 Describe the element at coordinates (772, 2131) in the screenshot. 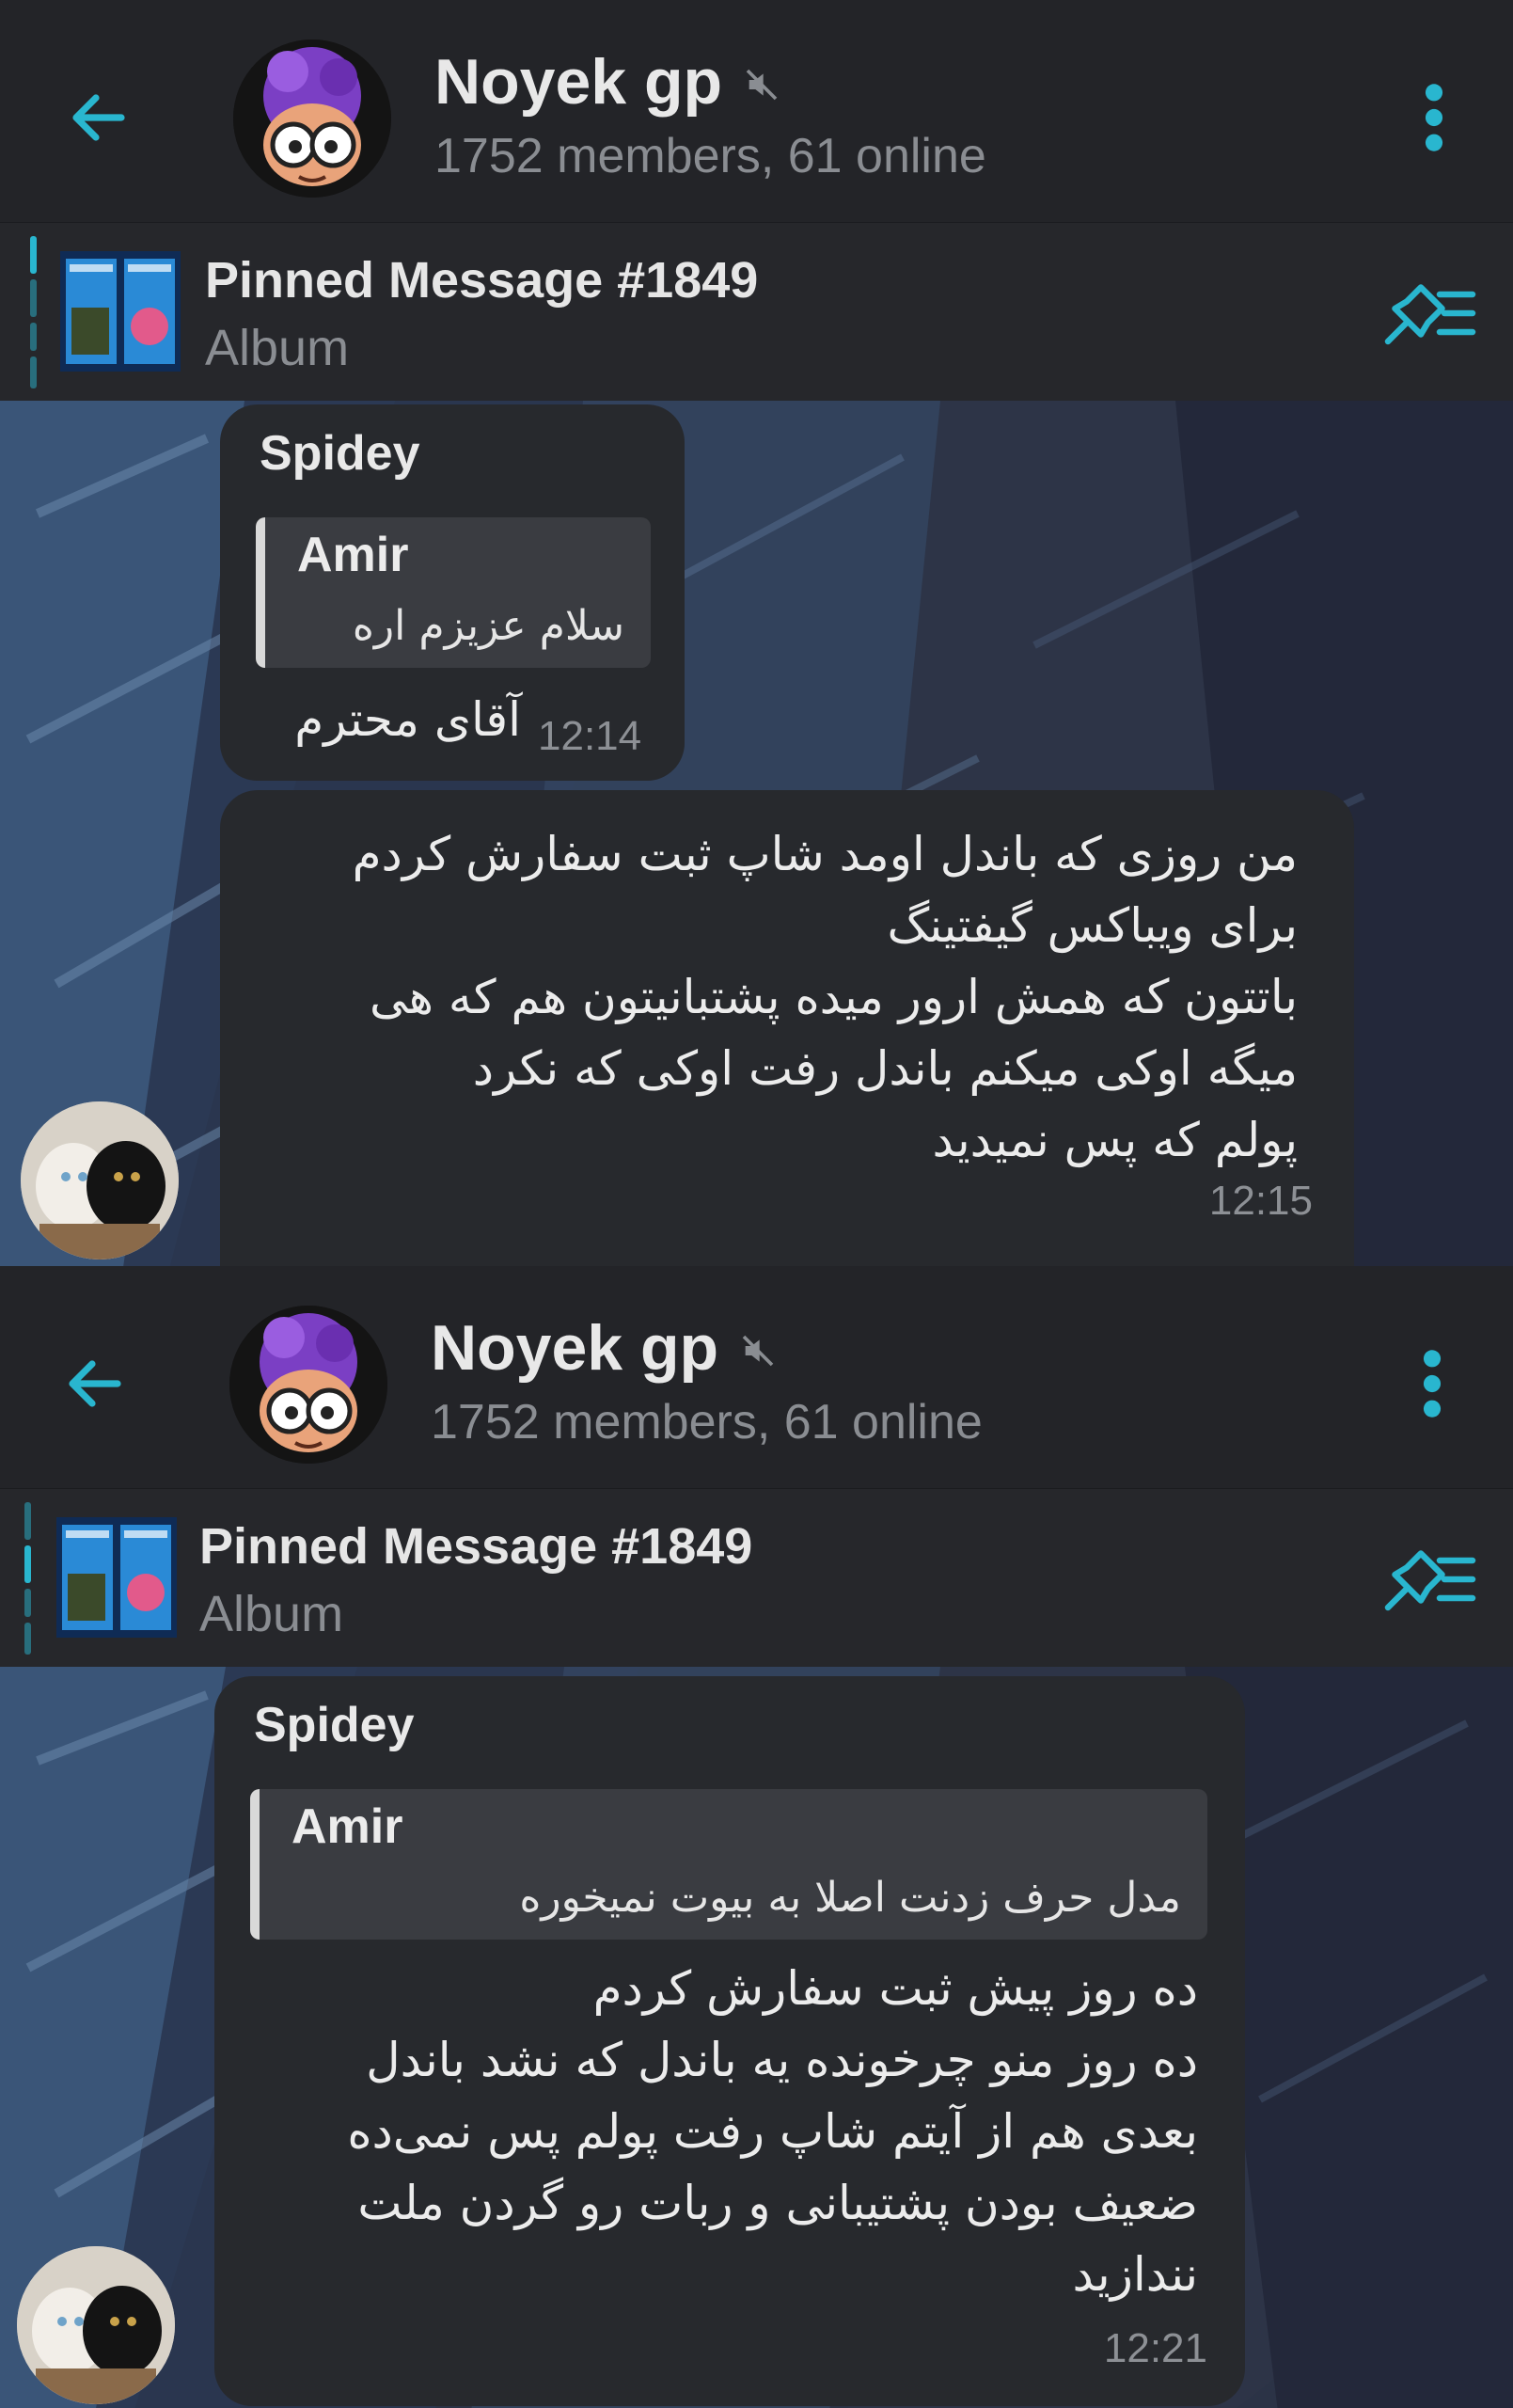

I see `message-line: بعدی هم از آیتم شاپ رفت پولم پس نمی‌ده` at that location.